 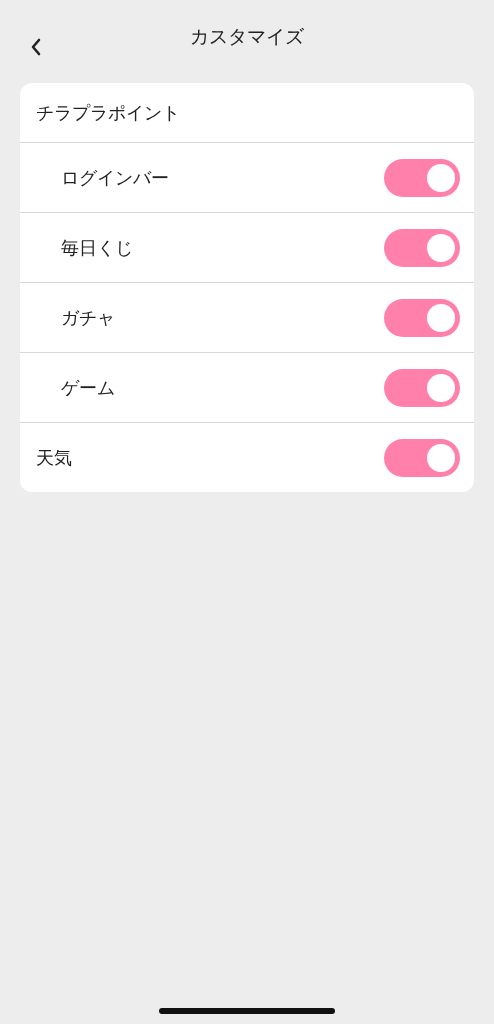 I want to click on setting-label: 天気, so click(x=54, y=457).